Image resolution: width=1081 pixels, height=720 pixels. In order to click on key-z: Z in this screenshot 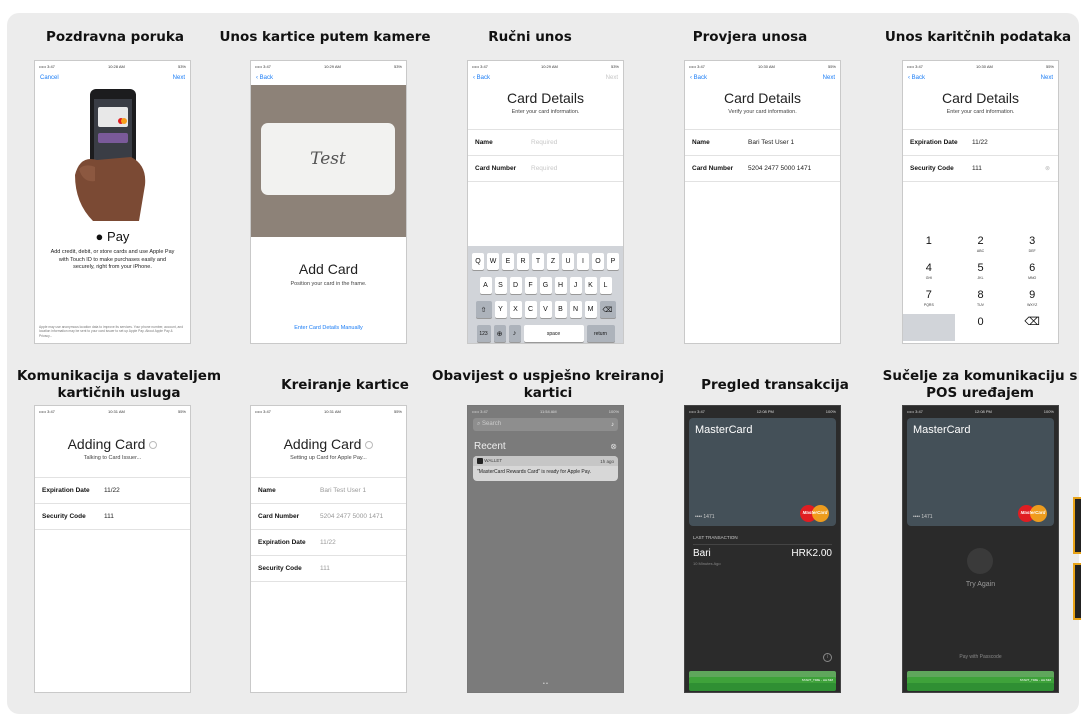, I will do `click(553, 261)`.